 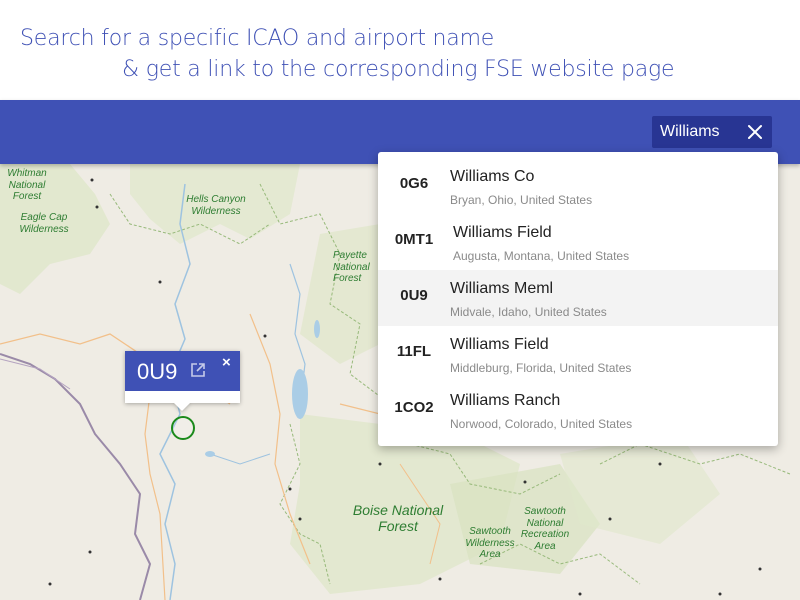 What do you see at coordinates (505, 400) in the screenshot?
I see `result-name: Williams Ranch` at bounding box center [505, 400].